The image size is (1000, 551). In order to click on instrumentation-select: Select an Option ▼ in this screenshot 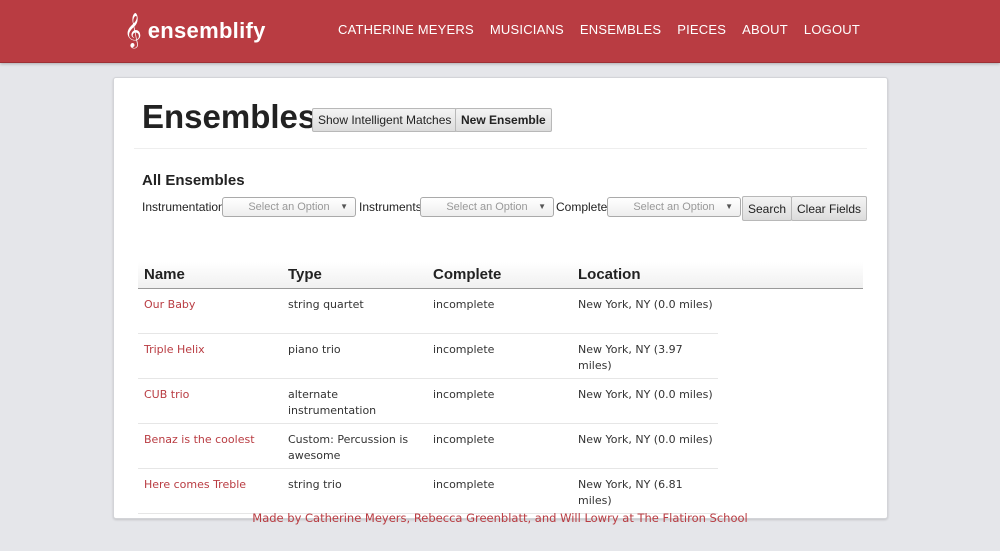, I will do `click(289, 207)`.